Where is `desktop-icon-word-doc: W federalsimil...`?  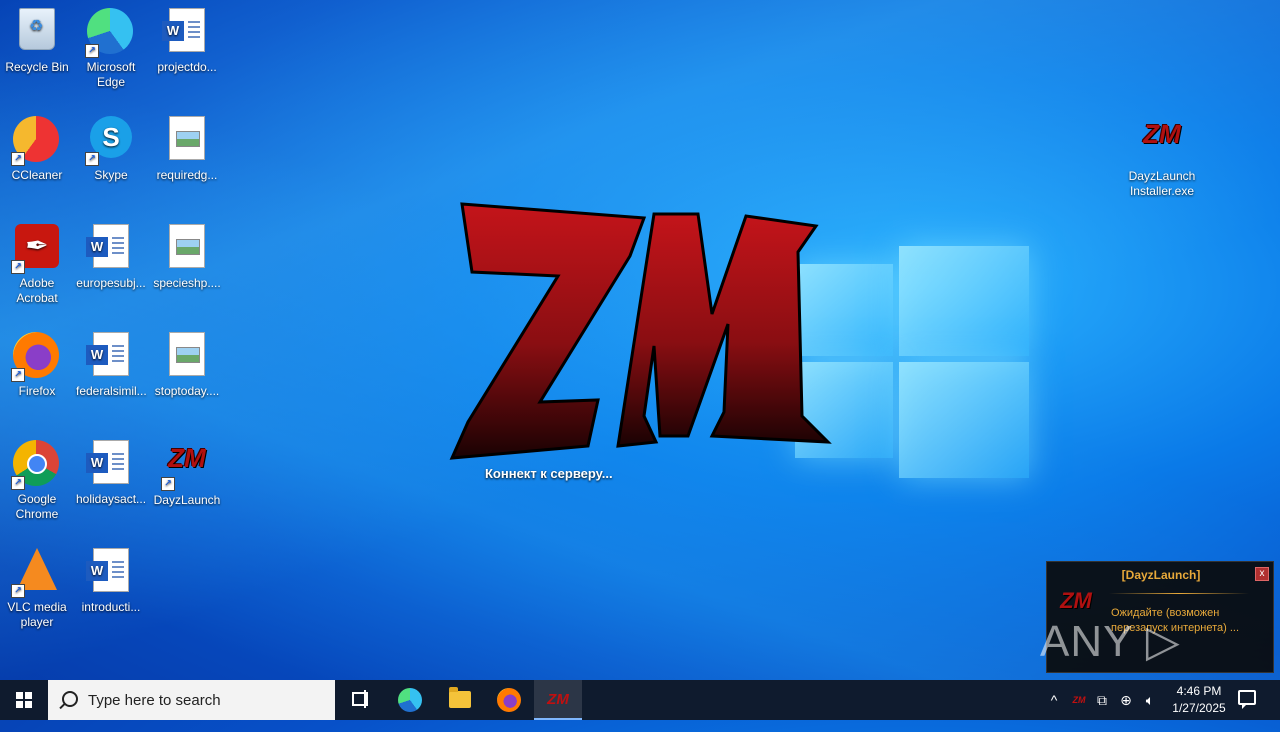 desktop-icon-word-doc: W federalsimil... is located at coordinates (111, 362).